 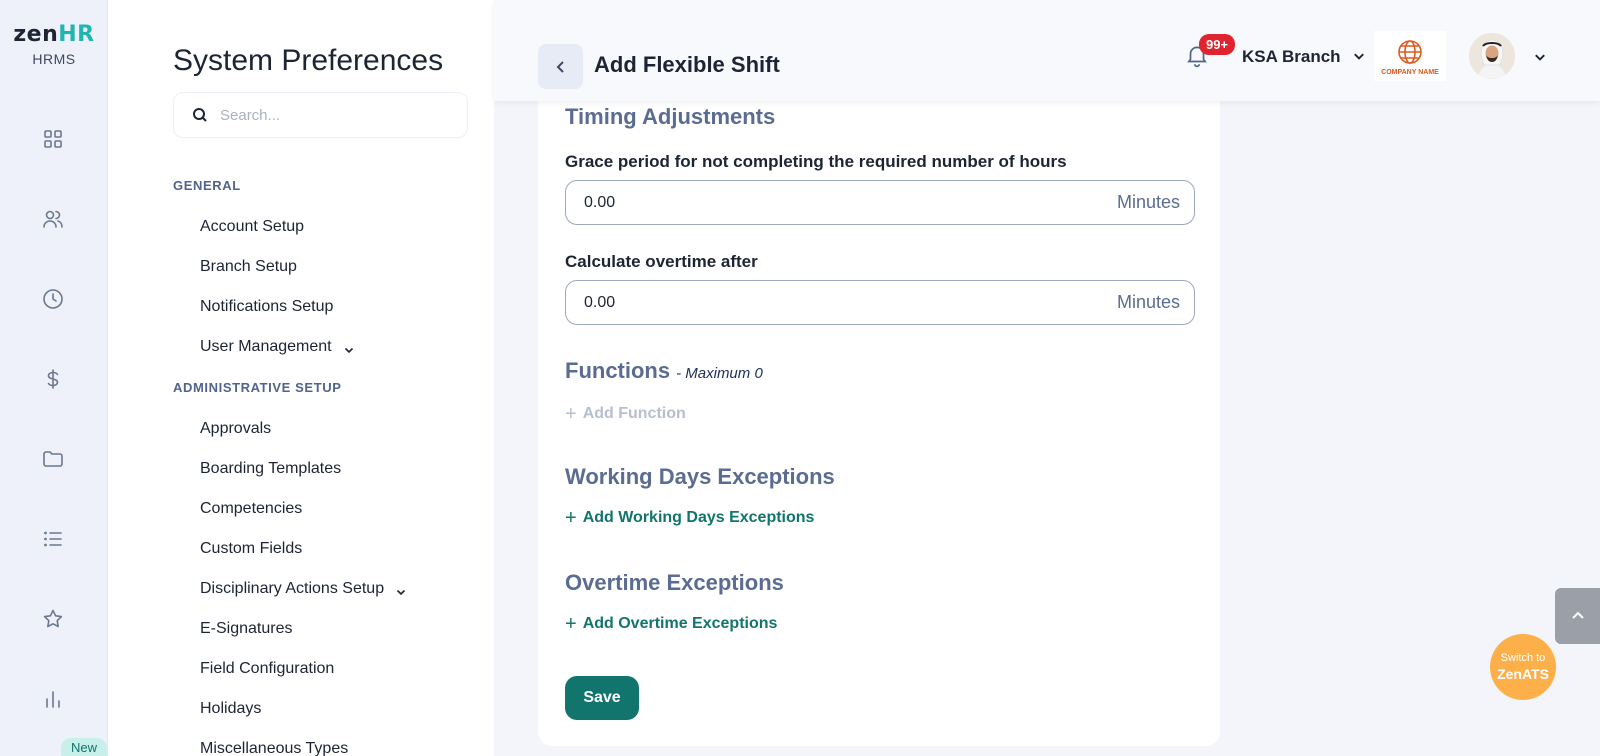 I want to click on globe-icon, so click(x=1410, y=51).